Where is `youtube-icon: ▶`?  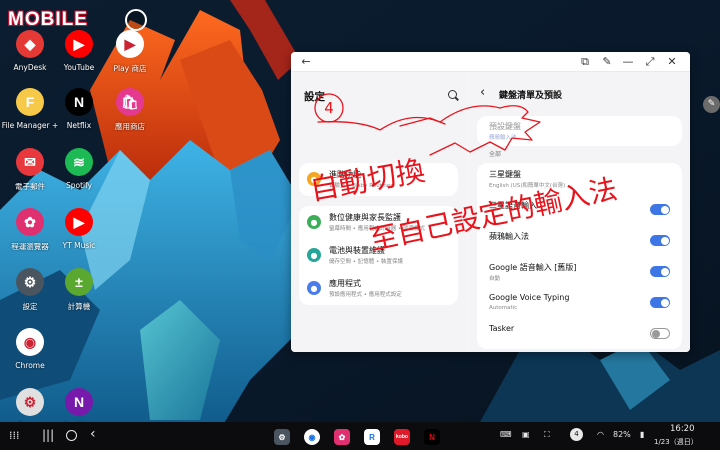 youtube-icon: ▶ is located at coordinates (79, 44).